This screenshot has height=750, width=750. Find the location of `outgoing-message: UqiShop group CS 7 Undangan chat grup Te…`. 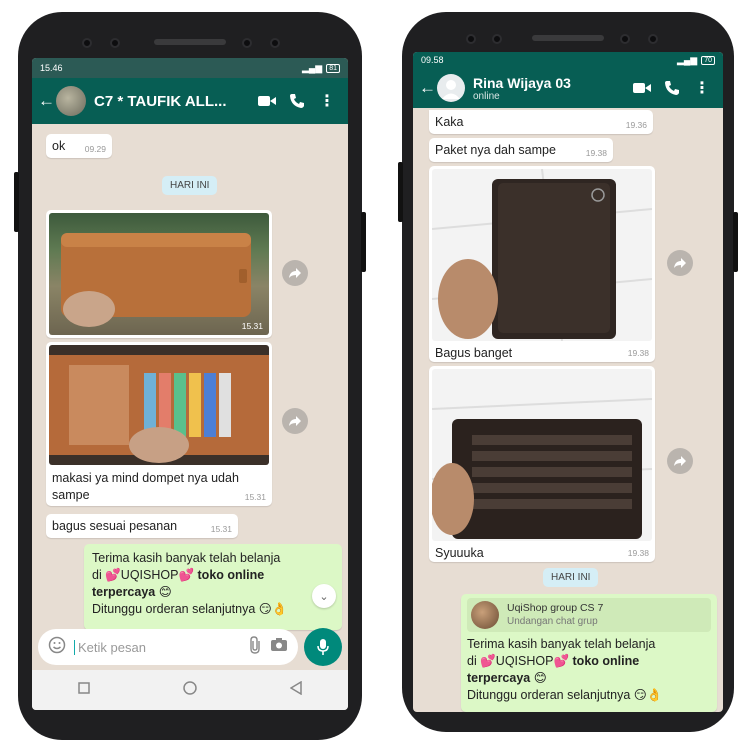

outgoing-message: UqiShop group CS 7 Undangan chat grup Te… is located at coordinates (589, 653).